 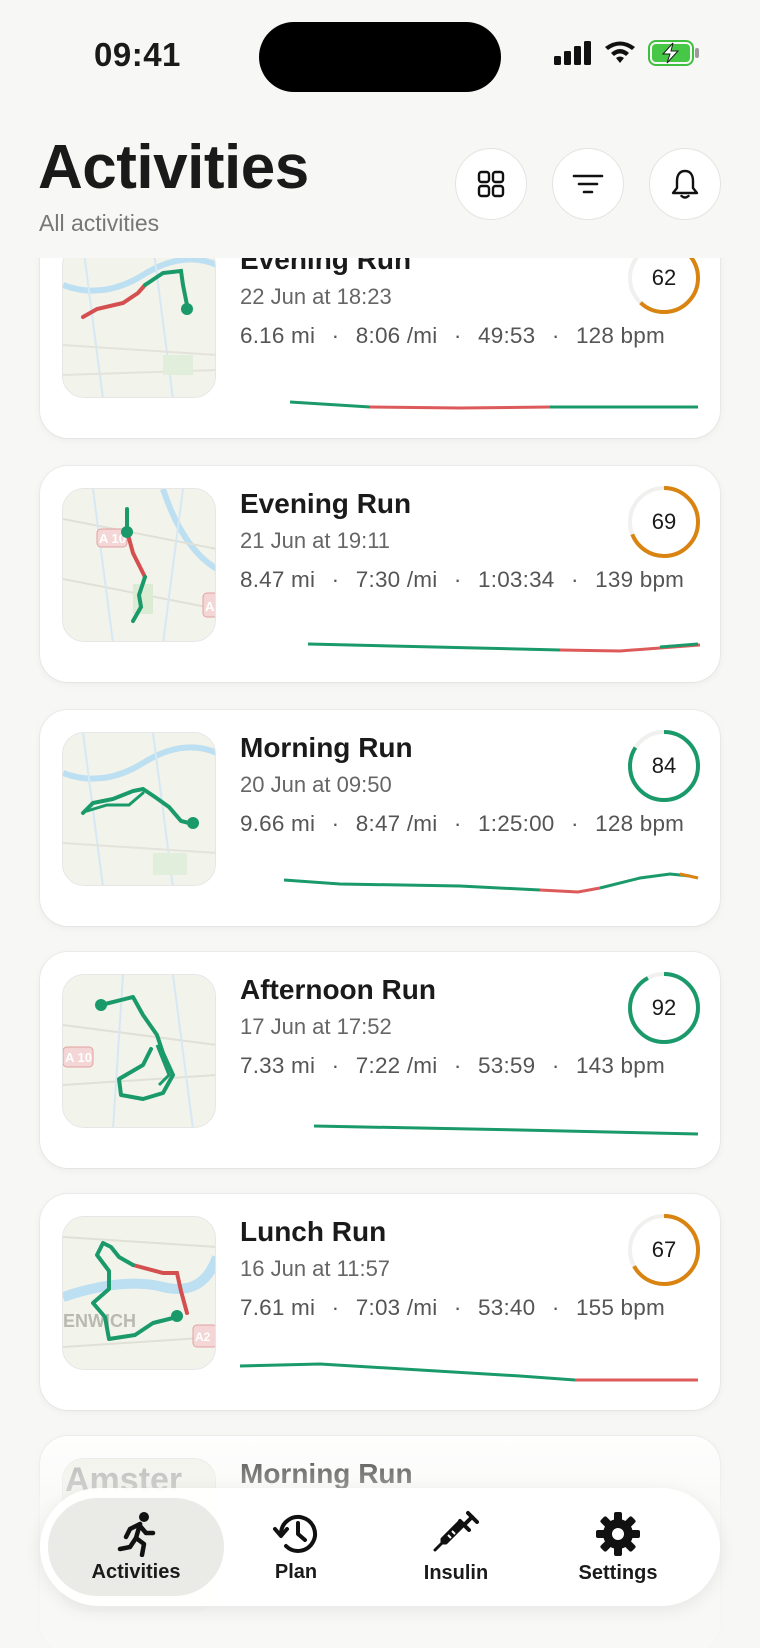 I want to click on distance-value: 6.16 mi, so click(x=278, y=335).